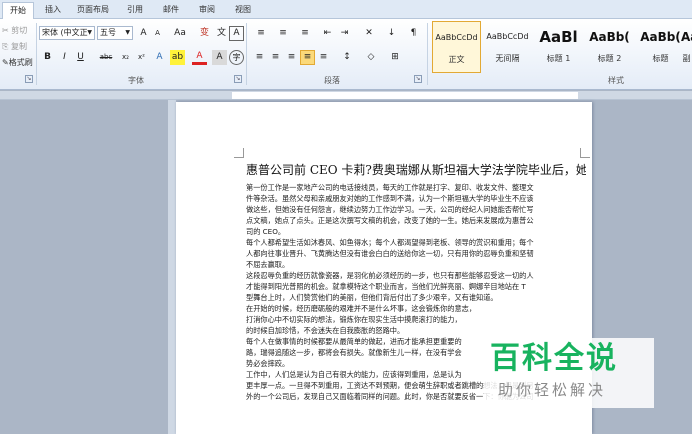 Image resolution: width=692 pixels, height=434 pixels. I want to click on document-line: 这段忍辱负重的经历就像瓷器，是羽化前必须经历的一步，也只有那些能够忍受这一切的人, so click(390, 275).